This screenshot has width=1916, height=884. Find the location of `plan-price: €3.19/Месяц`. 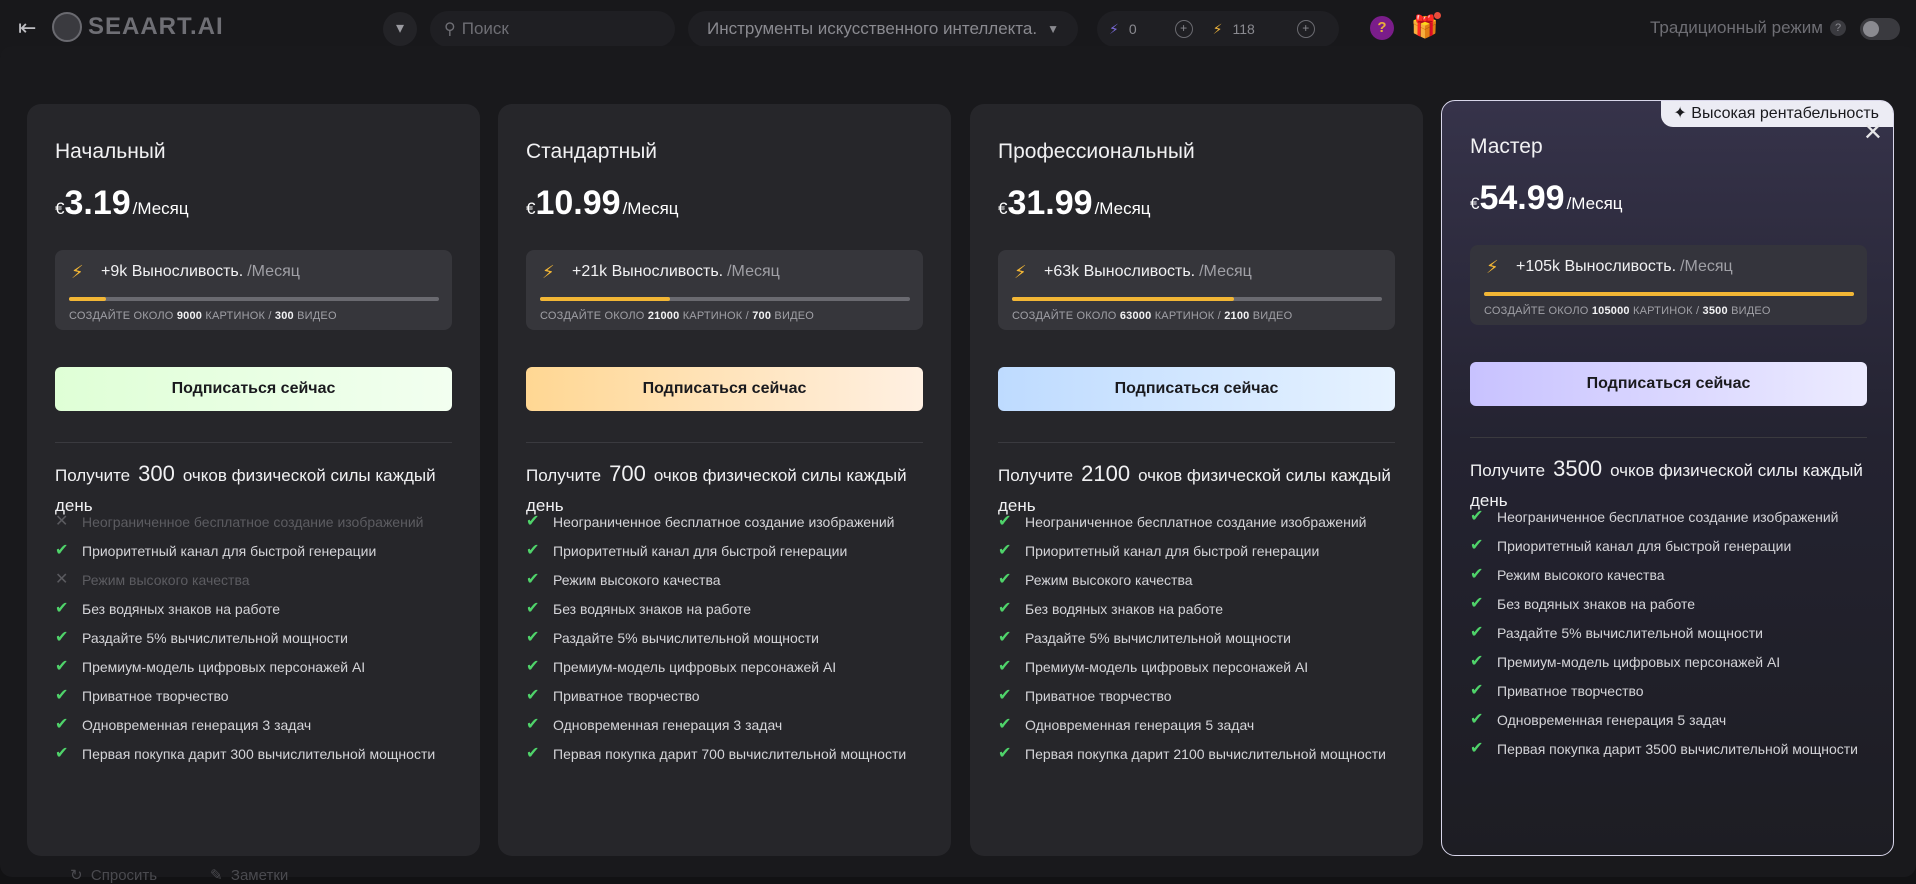

plan-price: €3.19/Месяц is located at coordinates (122, 203).